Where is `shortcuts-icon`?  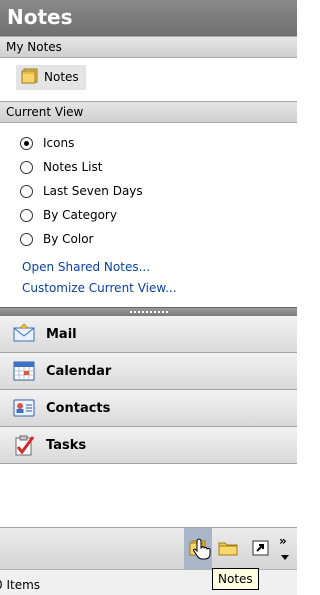
shortcuts-icon is located at coordinates (261, 548).